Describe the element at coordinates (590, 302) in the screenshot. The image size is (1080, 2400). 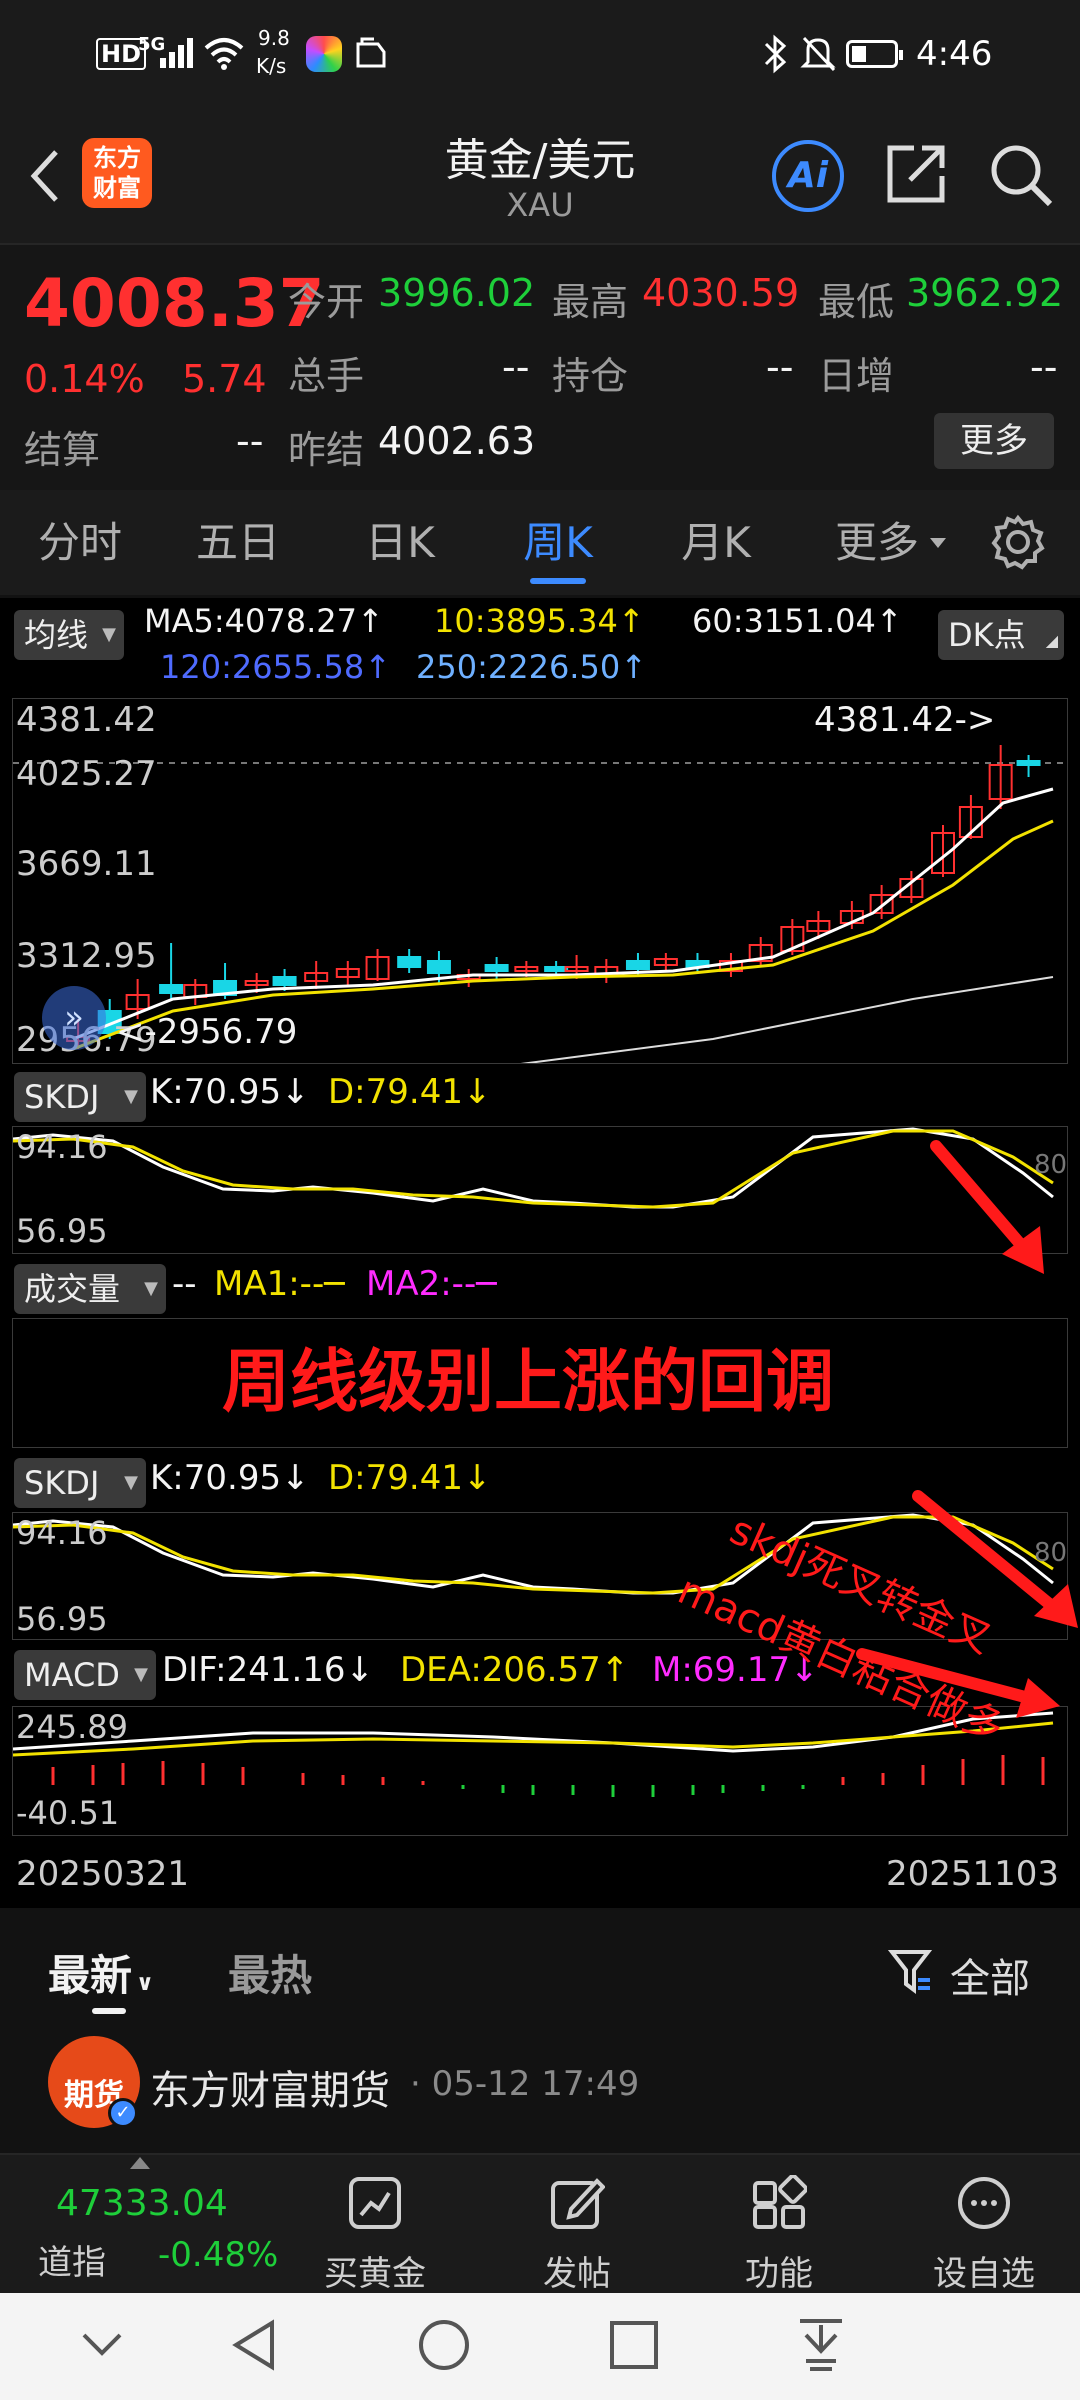
I see `high-label: 最高` at that location.